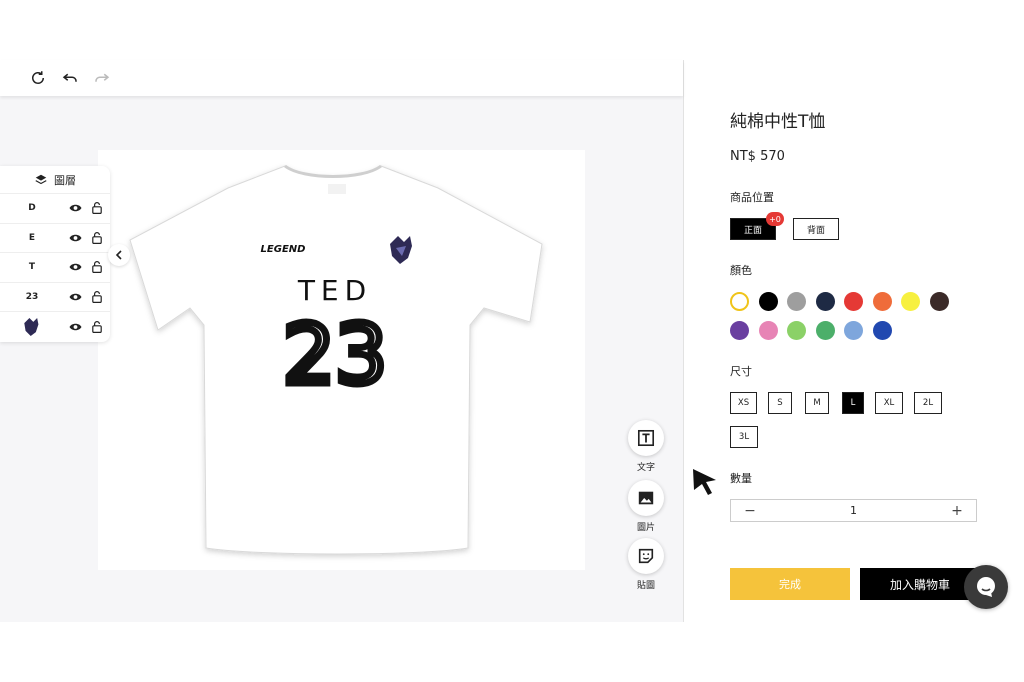 The height and width of the screenshot is (682, 1024). Describe the element at coordinates (816, 229) in the screenshot. I see `position-back-button: 背面` at that location.